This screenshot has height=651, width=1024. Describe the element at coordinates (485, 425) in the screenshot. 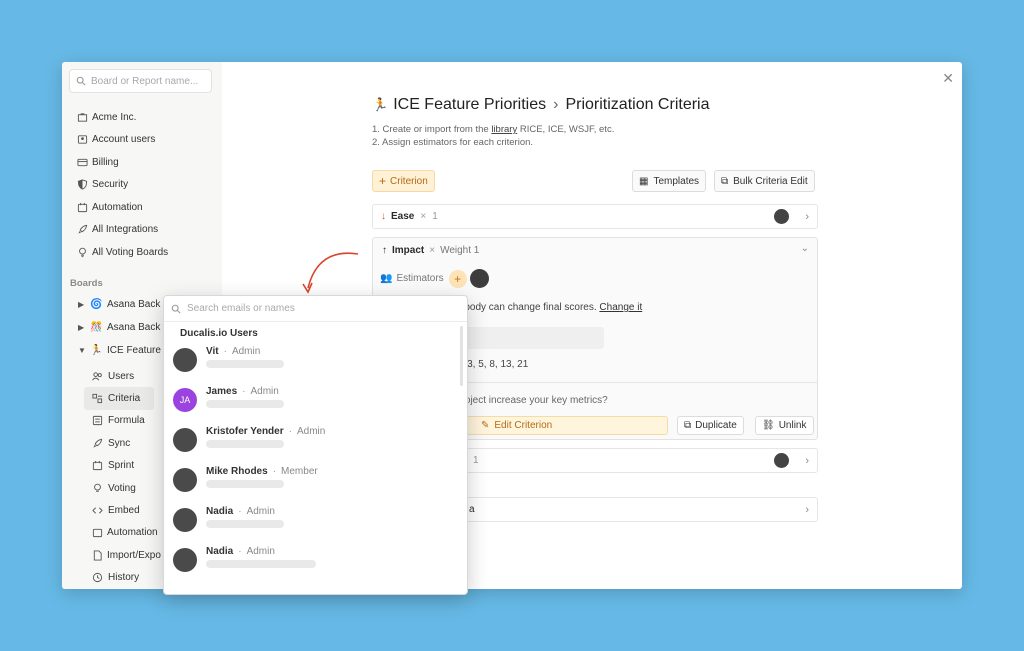

I see `pencil-icon: ✎` at that location.